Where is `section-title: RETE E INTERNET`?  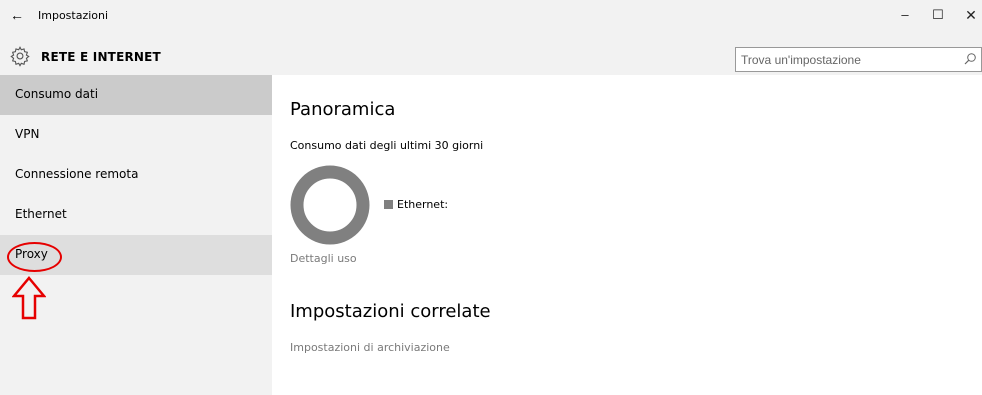 section-title: RETE E INTERNET is located at coordinates (101, 57).